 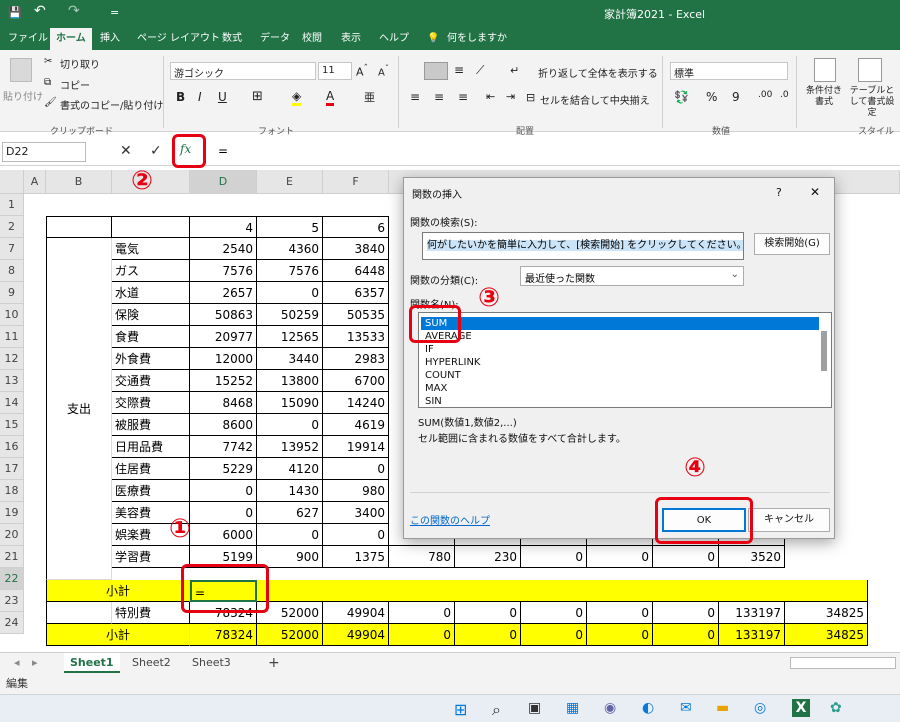 What do you see at coordinates (439, 97) in the screenshot?
I see `align-center-icon: ≡` at bounding box center [439, 97].